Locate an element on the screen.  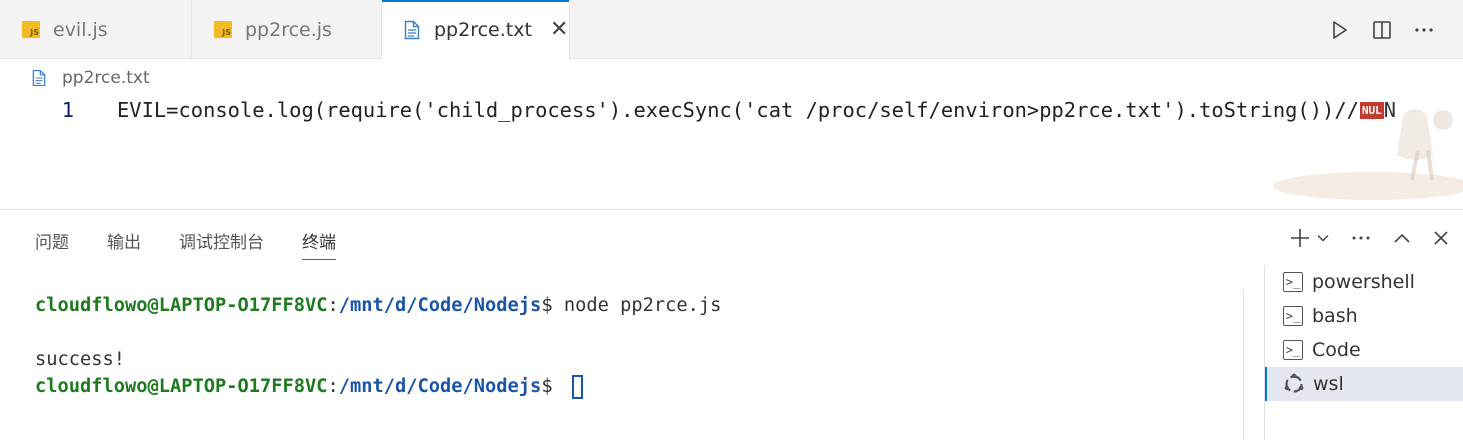
new-terminal-button is located at coordinates (1300, 238).